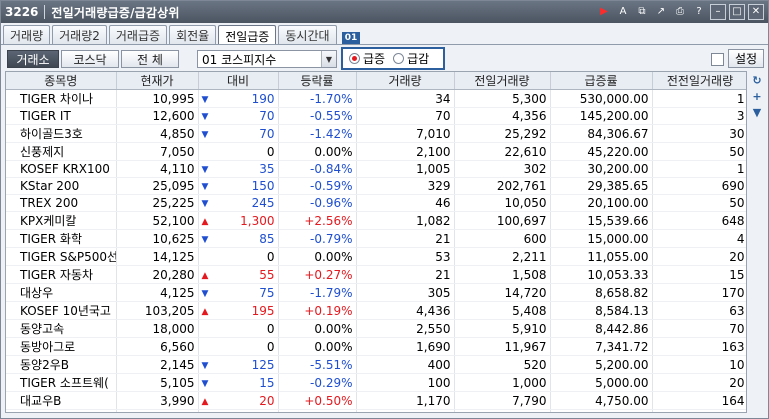 The width and height of the screenshot is (769, 419). What do you see at coordinates (737, 12) in the screenshot?
I see `maximize-icon: □` at bounding box center [737, 12].